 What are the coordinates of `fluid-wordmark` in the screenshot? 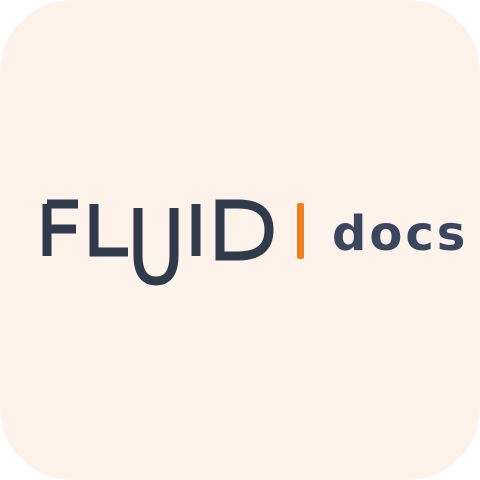 It's located at (158, 242).